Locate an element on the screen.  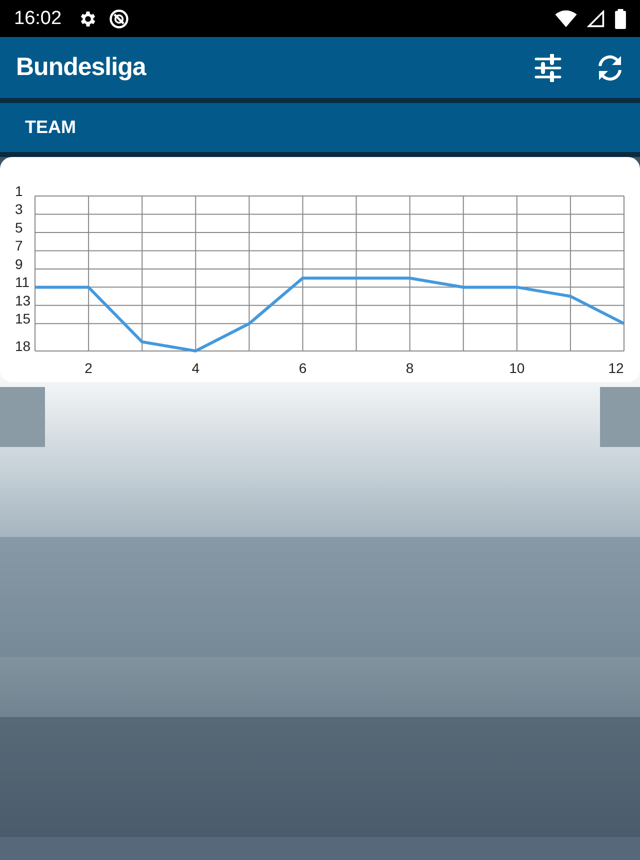
y-tick-label: 9 is located at coordinates (19, 264).